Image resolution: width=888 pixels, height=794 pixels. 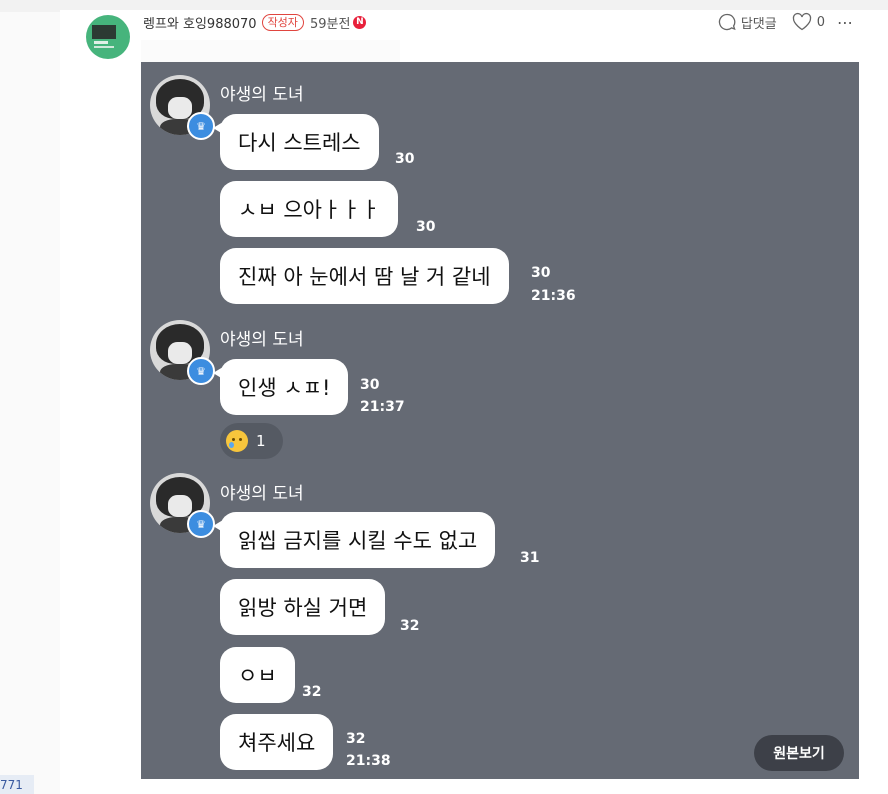 What do you see at coordinates (364, 276) in the screenshot?
I see `chat-bubble: 진짜 아 눈에서 땀 날 거 같네` at bounding box center [364, 276].